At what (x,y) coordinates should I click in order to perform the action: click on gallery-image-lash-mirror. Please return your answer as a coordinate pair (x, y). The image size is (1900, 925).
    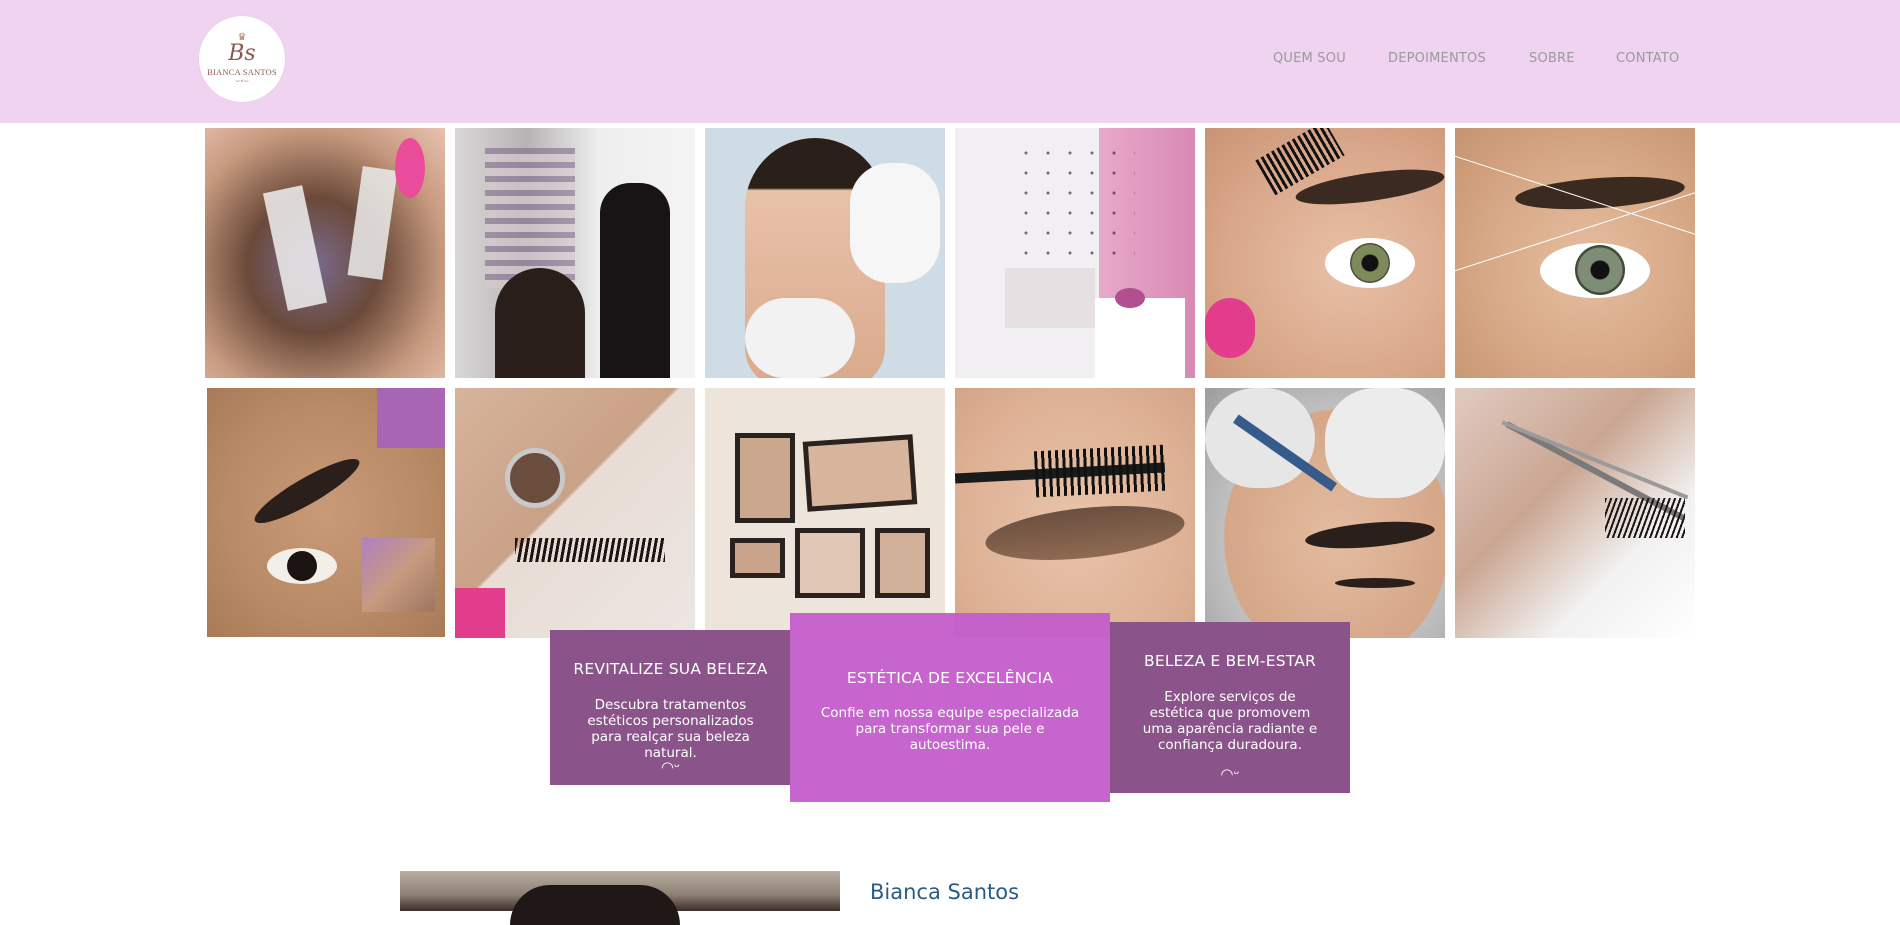
    Looking at the image, I should click on (575, 513).